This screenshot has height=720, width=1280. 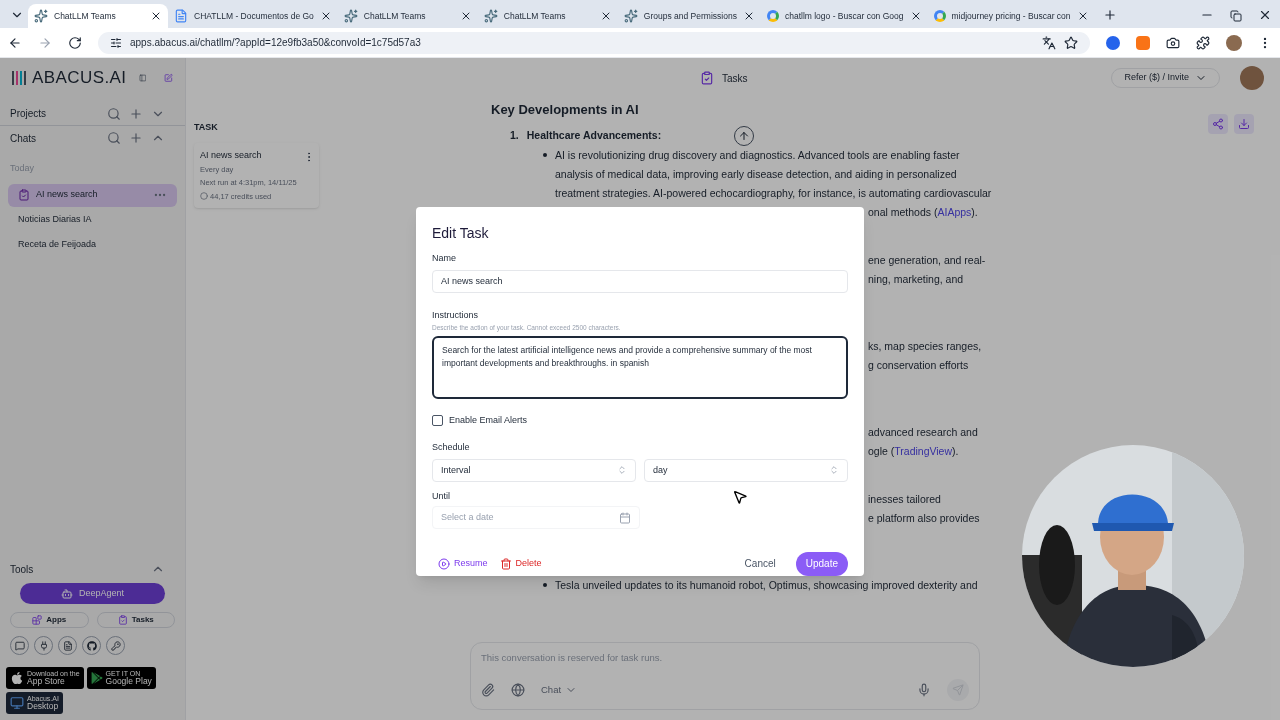 What do you see at coordinates (1049, 42) in the screenshot?
I see `translate-icon` at bounding box center [1049, 42].